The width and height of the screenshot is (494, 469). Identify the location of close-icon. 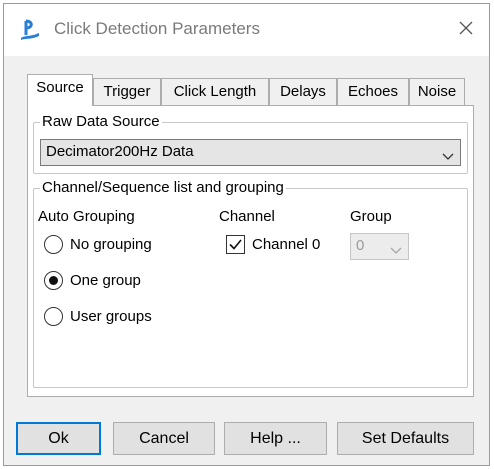
(466, 30).